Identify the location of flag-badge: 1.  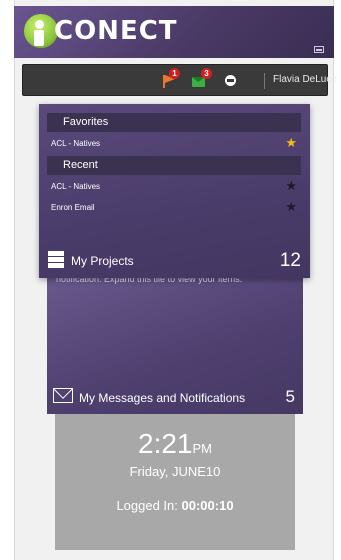
(174, 73).